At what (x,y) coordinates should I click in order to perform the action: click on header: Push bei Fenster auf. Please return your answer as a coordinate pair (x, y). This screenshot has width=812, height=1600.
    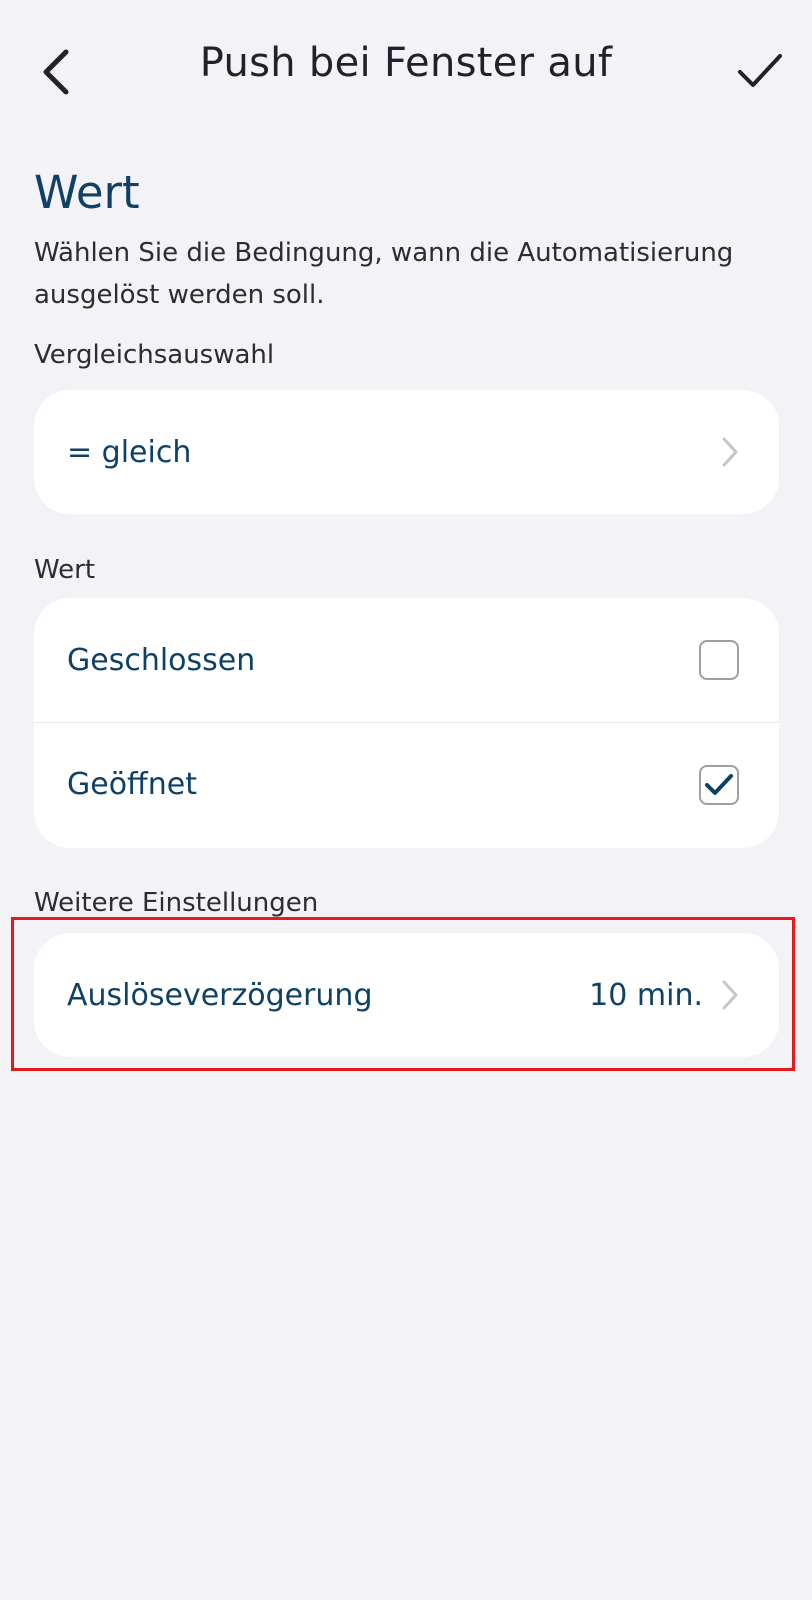
    Looking at the image, I should click on (406, 70).